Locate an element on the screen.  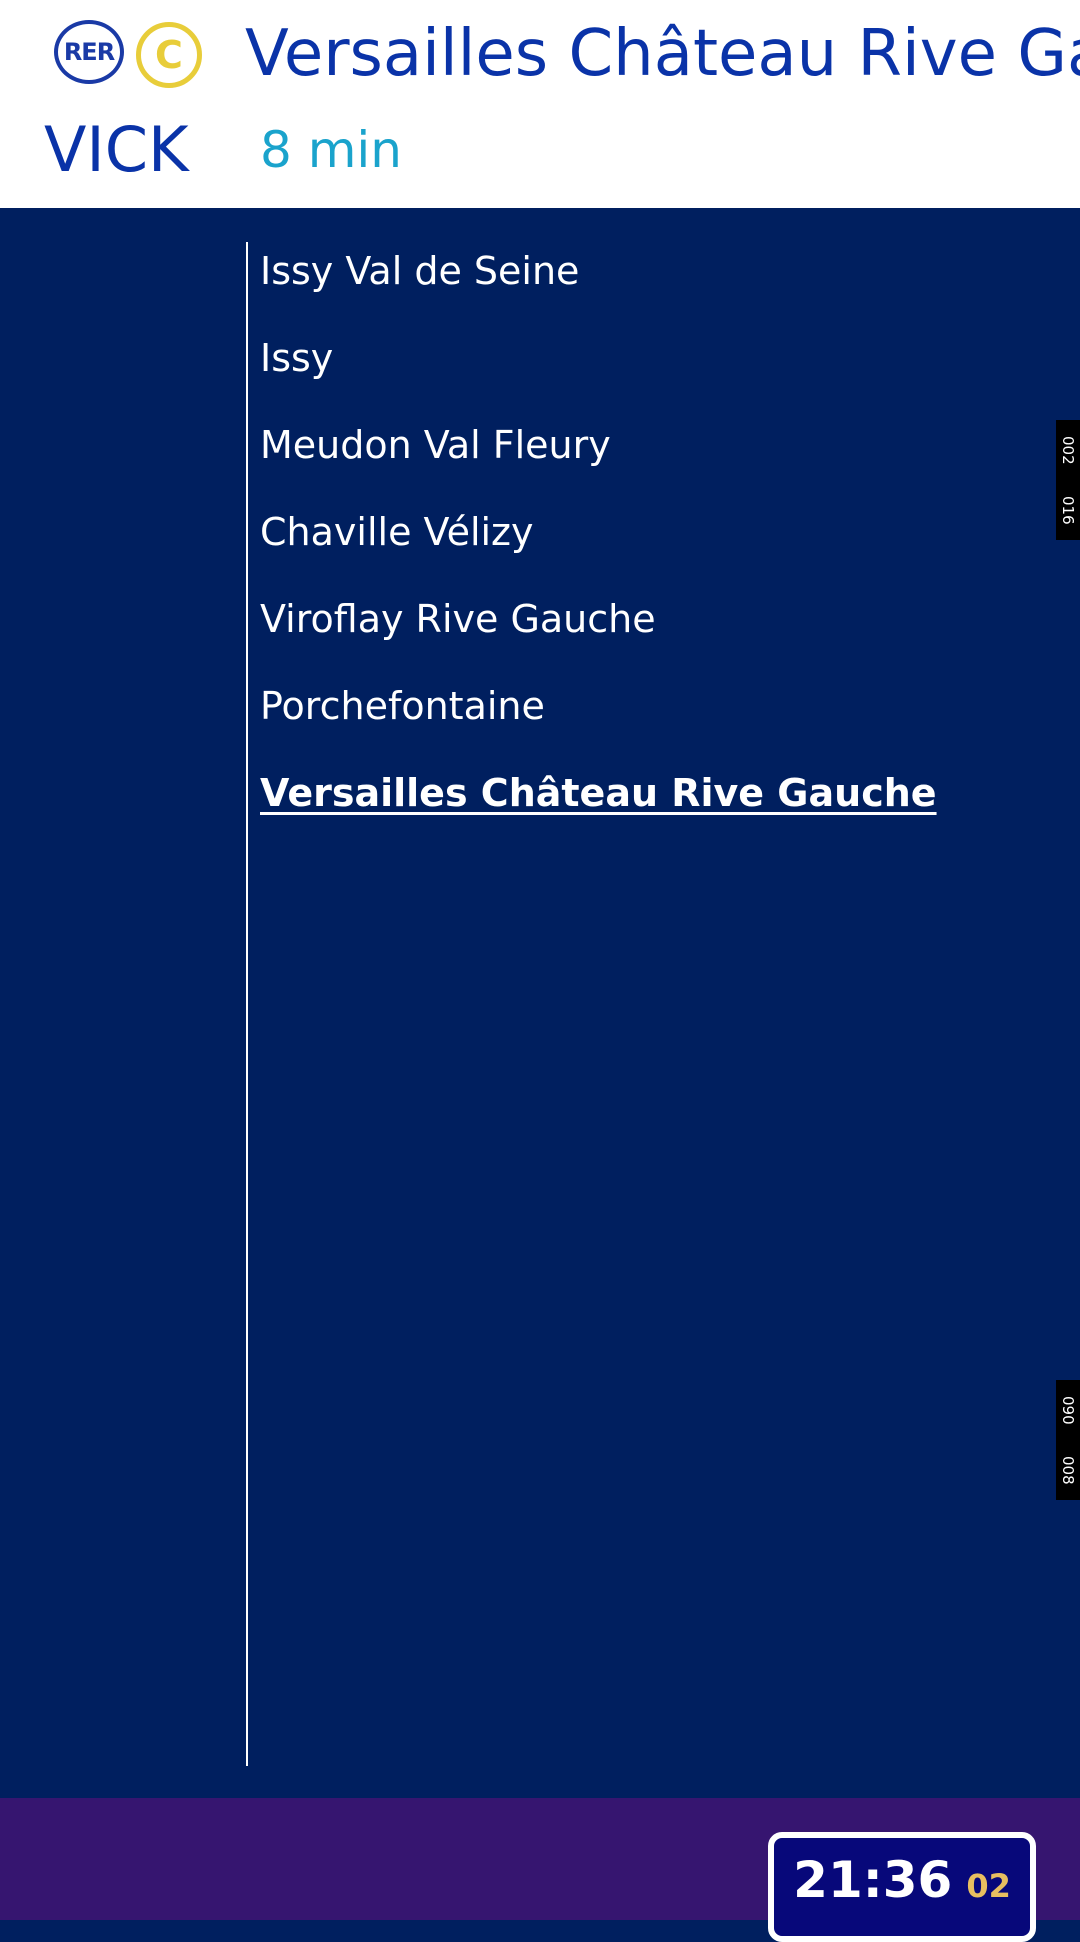
stop-item: Issy is located at coordinates (297, 358).